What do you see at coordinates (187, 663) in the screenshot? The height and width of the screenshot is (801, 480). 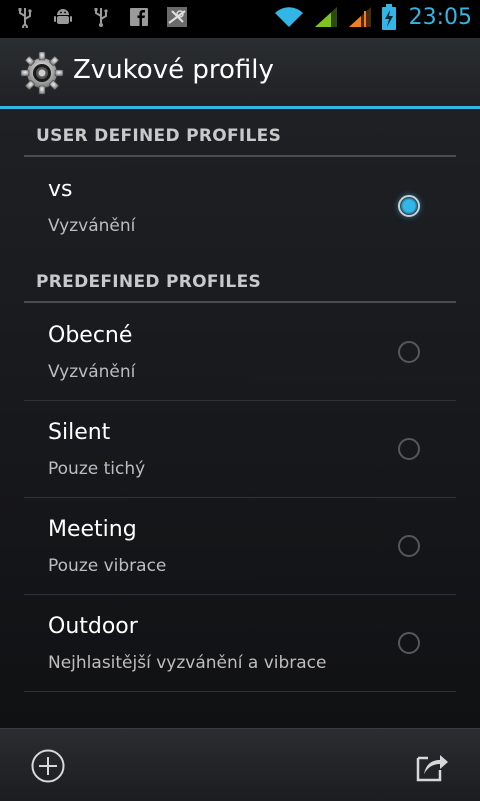 I see `profile-subtitle: Nejhlasitější vyzvánění a vibrace` at bounding box center [187, 663].